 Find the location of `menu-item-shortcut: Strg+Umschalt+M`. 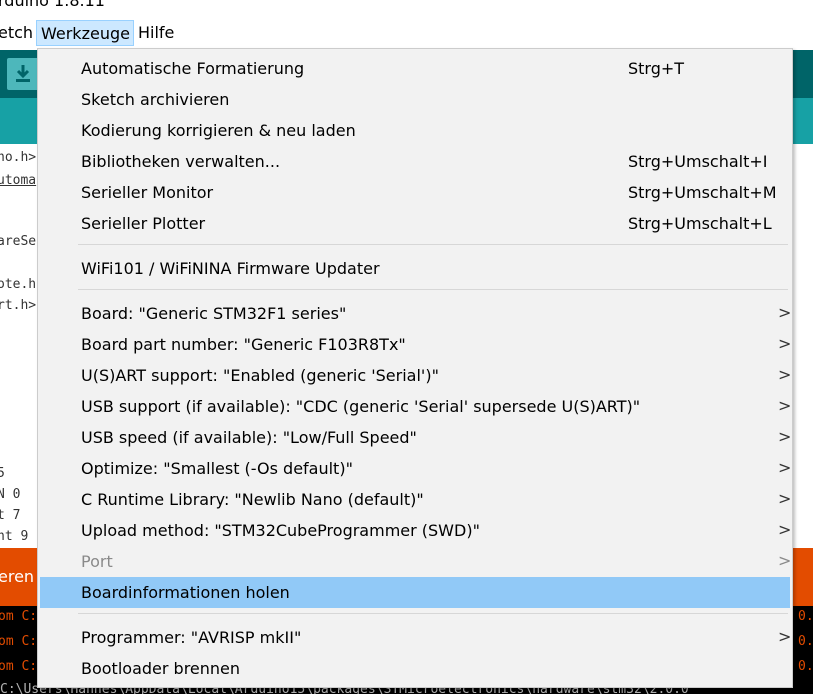

menu-item-shortcut: Strg+Umschalt+M is located at coordinates (702, 192).